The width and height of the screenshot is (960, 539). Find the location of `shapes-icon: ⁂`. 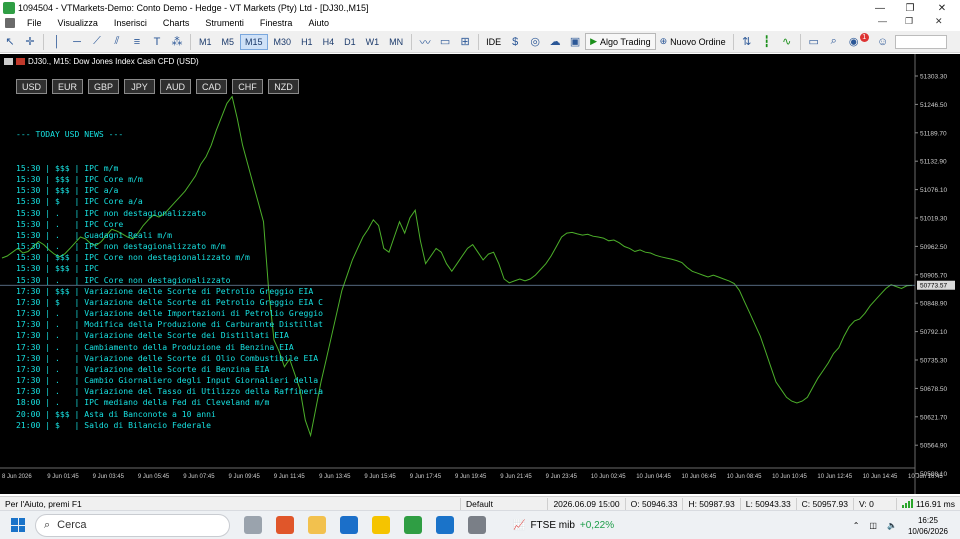

shapes-icon: ⁂ is located at coordinates (177, 42).